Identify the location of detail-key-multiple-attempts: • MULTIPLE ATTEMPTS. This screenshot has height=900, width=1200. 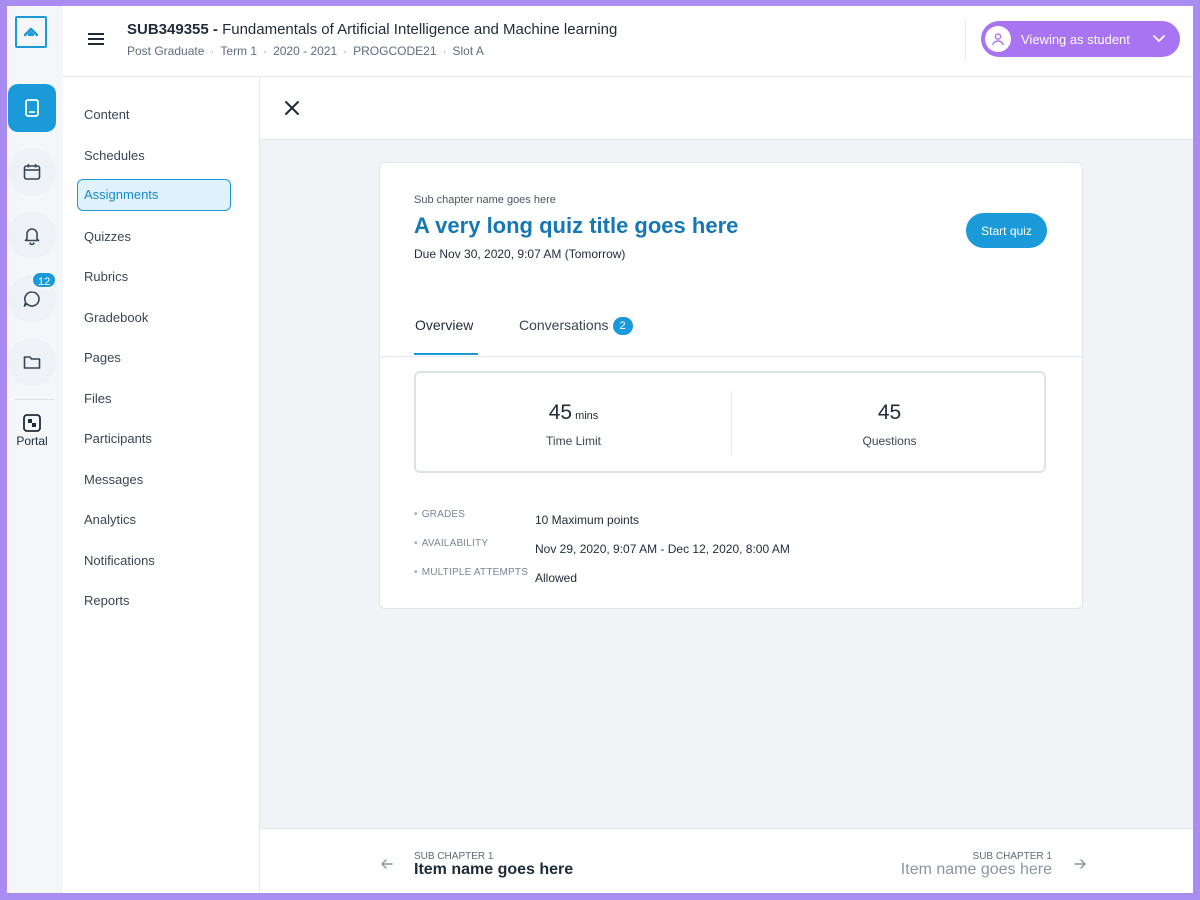
(471, 572).